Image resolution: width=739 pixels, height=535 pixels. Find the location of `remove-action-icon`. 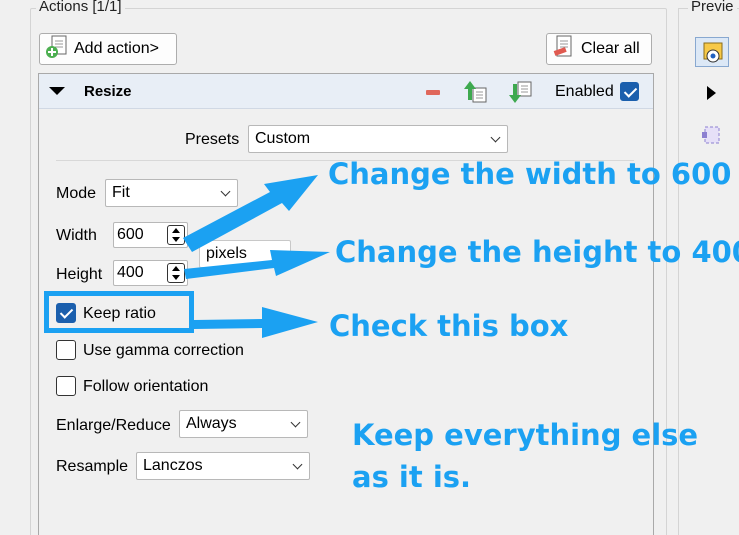

remove-action-icon is located at coordinates (433, 92).